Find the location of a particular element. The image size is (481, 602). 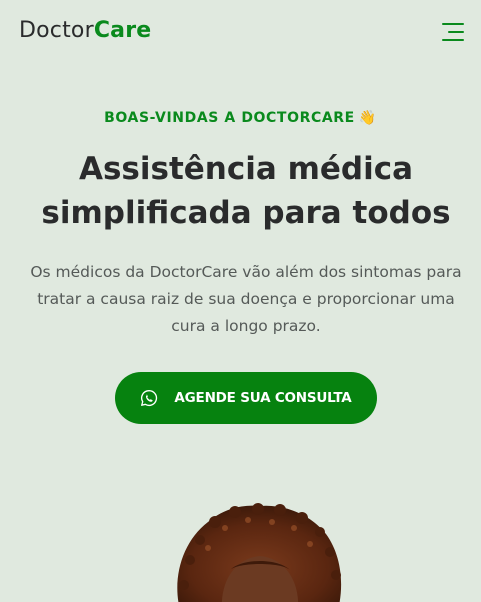

whatsapp-icon is located at coordinates (149, 398).